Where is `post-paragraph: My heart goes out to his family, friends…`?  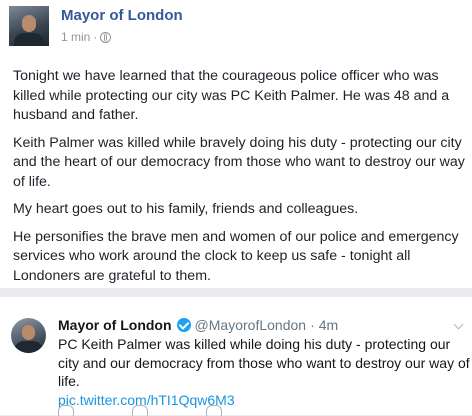 post-paragraph: My heart goes out to his family, friends… is located at coordinates (186, 209).